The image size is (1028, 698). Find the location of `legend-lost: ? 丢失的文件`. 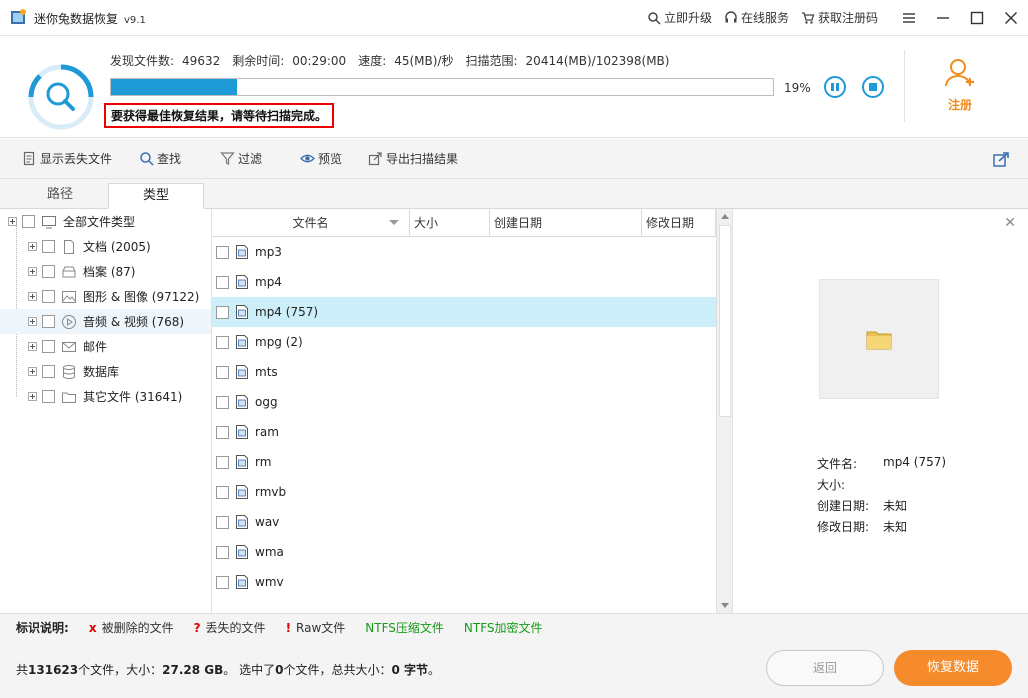

legend-lost: ? 丢失的文件 is located at coordinates (230, 627).